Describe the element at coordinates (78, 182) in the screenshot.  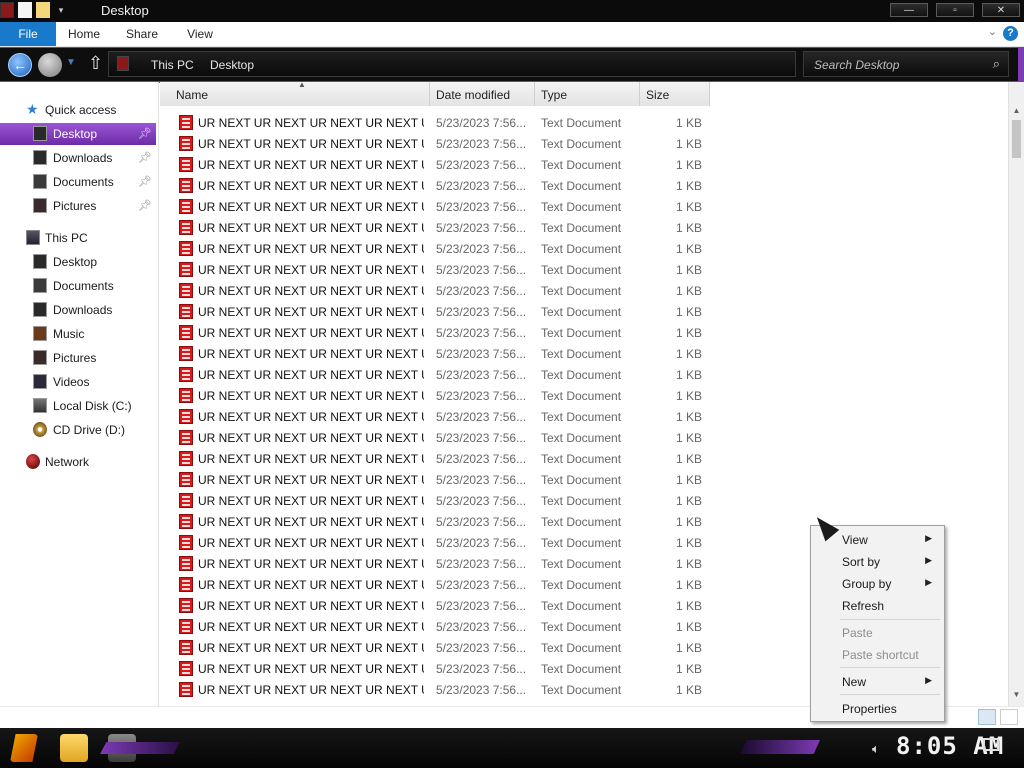
I see `sidebar-item-documents: Documents 📌︎` at that location.